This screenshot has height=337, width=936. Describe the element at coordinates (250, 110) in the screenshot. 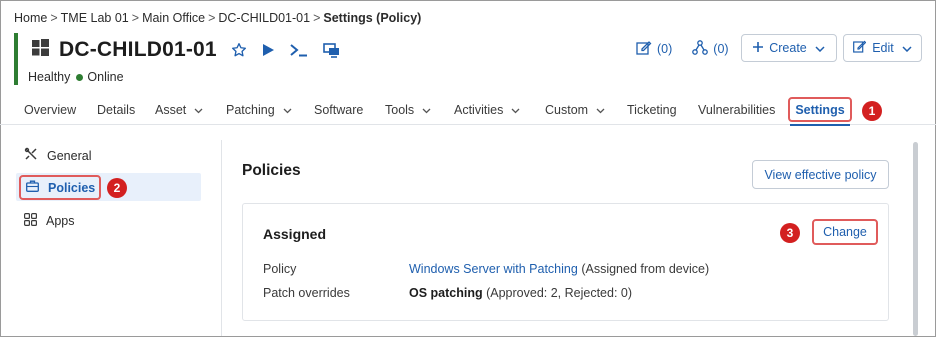

I see `tab-label: Patching` at that location.